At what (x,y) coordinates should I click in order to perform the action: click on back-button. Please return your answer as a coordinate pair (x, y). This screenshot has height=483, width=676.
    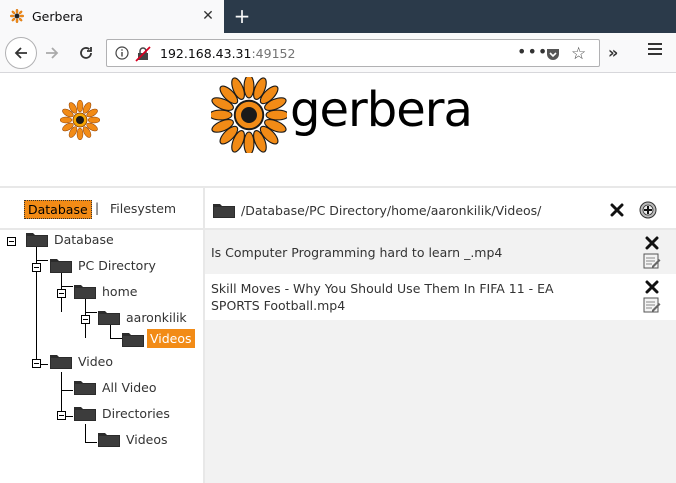
    Looking at the image, I should click on (21, 53).